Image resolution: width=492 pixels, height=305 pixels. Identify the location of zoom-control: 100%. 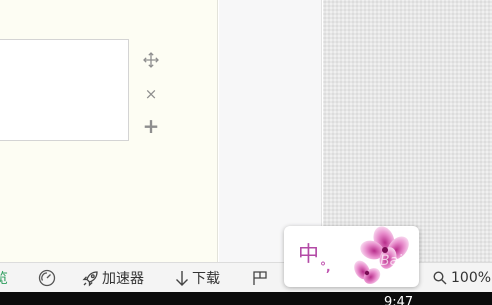
(462, 278).